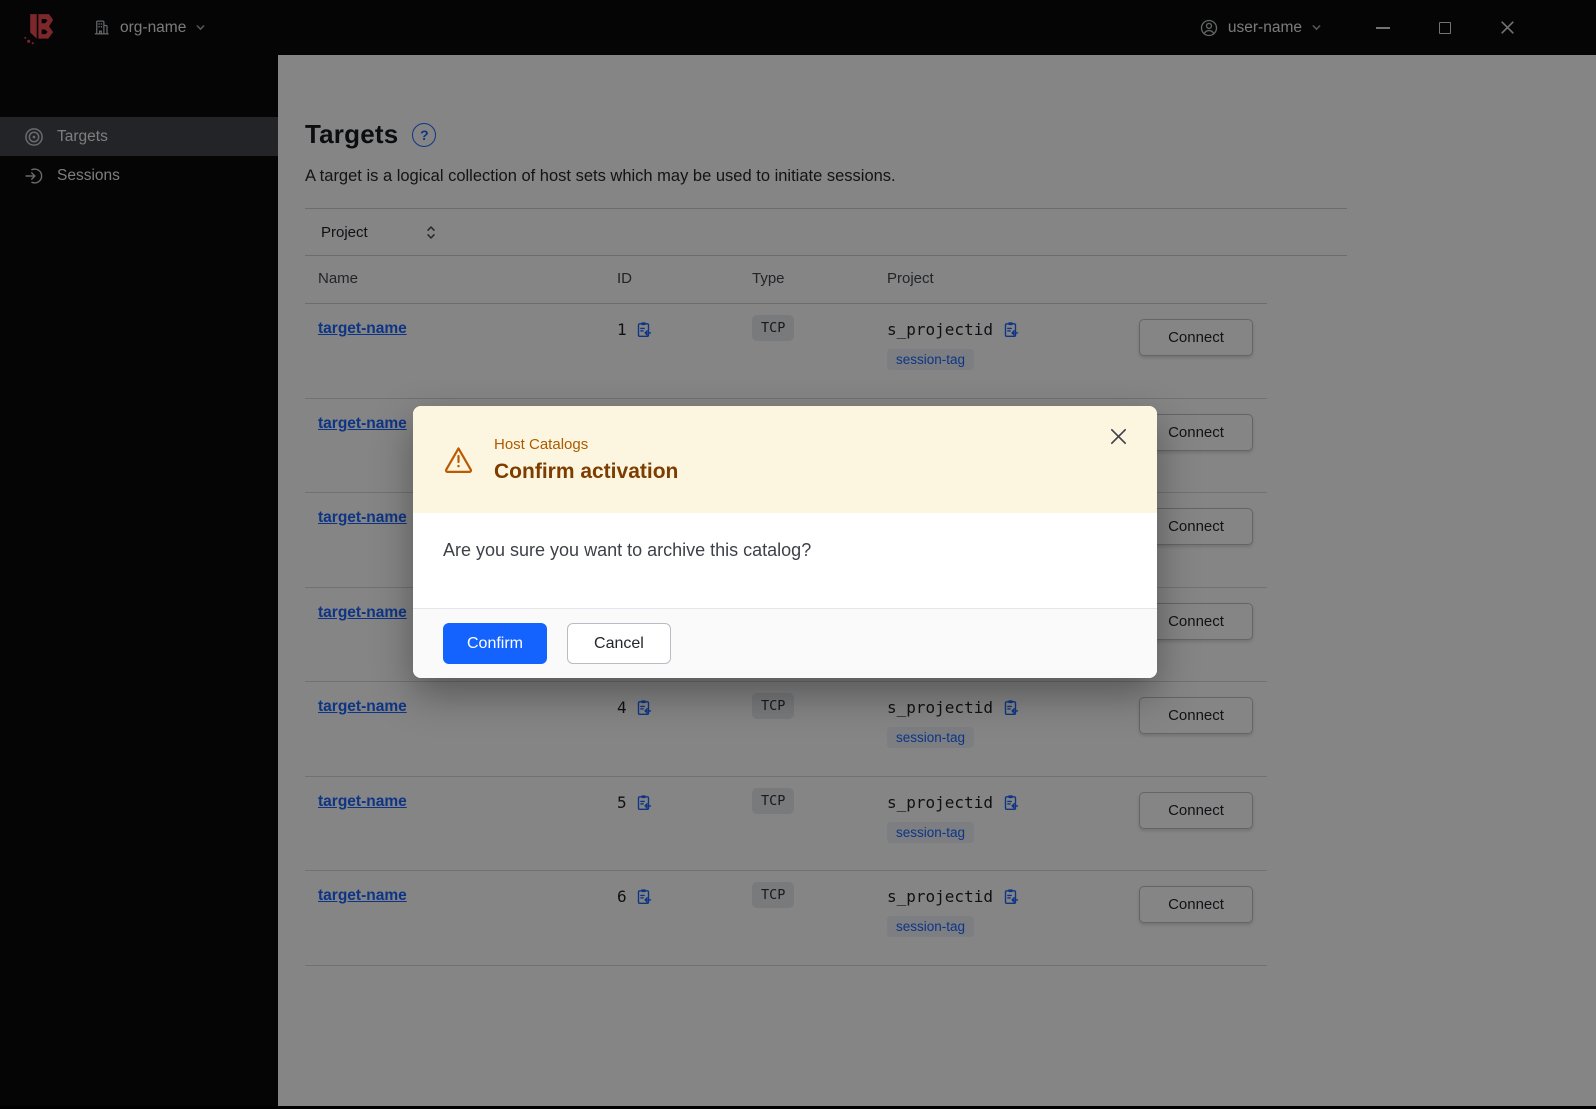 Image resolution: width=1596 pixels, height=1109 pixels. I want to click on modal-context-label: Host Catalogs, so click(541, 444).